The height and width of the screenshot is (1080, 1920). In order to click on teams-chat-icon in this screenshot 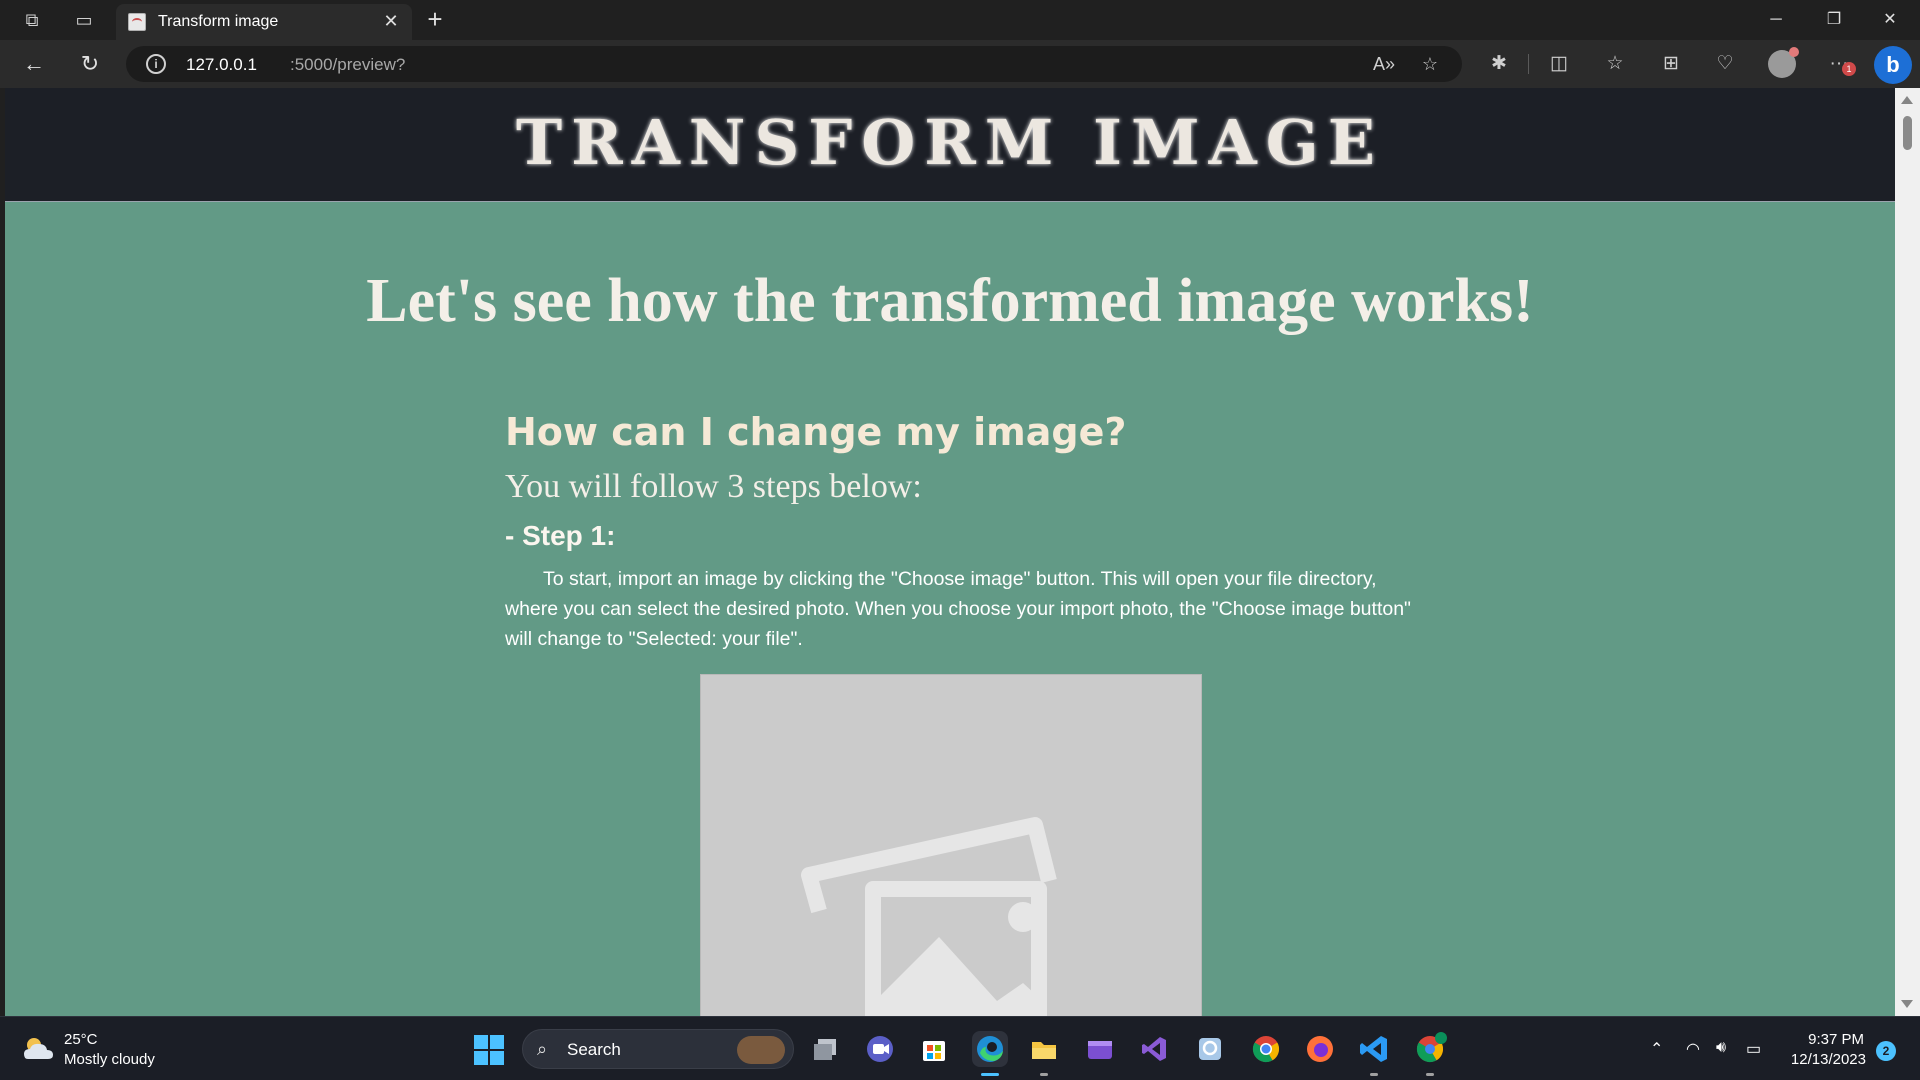, I will do `click(880, 1049)`.